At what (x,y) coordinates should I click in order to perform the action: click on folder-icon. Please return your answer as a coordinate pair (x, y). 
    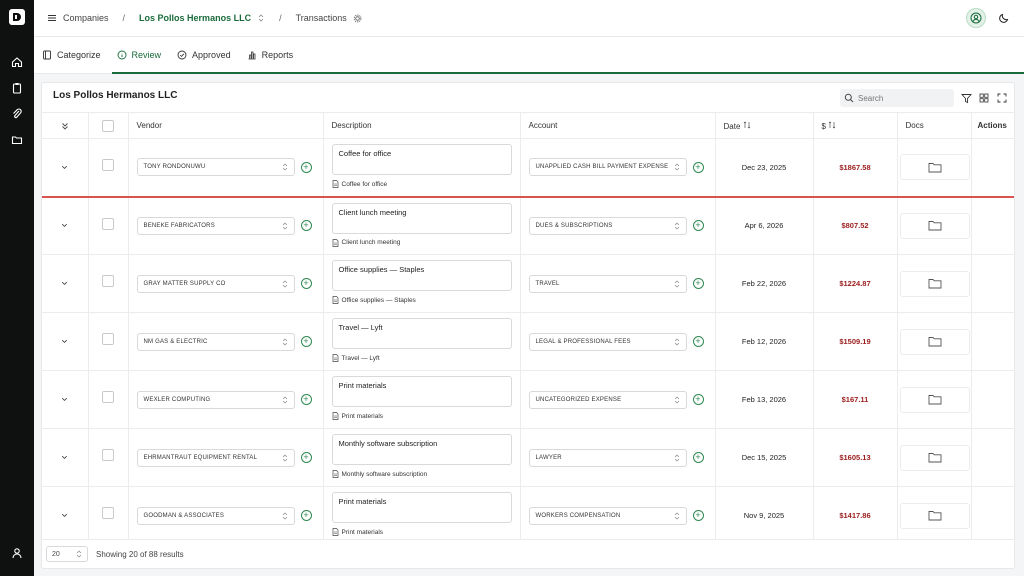
    Looking at the image, I should click on (934, 400).